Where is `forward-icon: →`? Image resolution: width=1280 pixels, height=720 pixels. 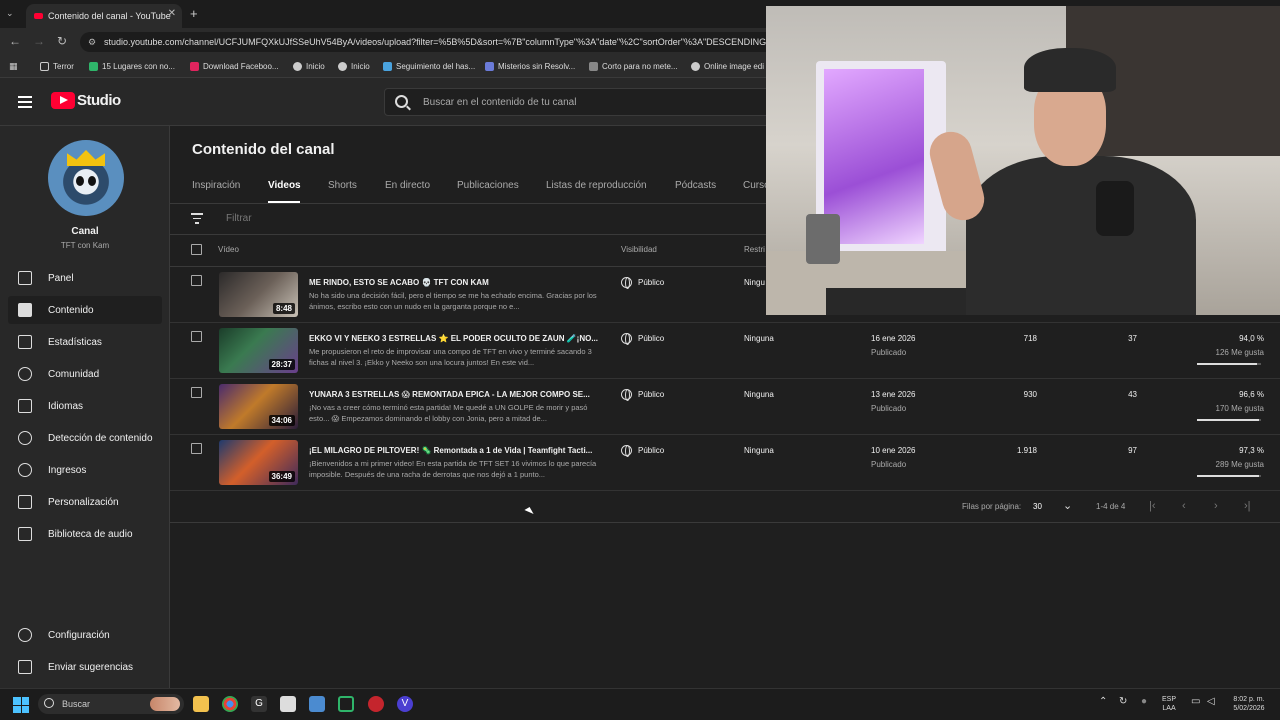 forward-icon: → is located at coordinates (39, 41).